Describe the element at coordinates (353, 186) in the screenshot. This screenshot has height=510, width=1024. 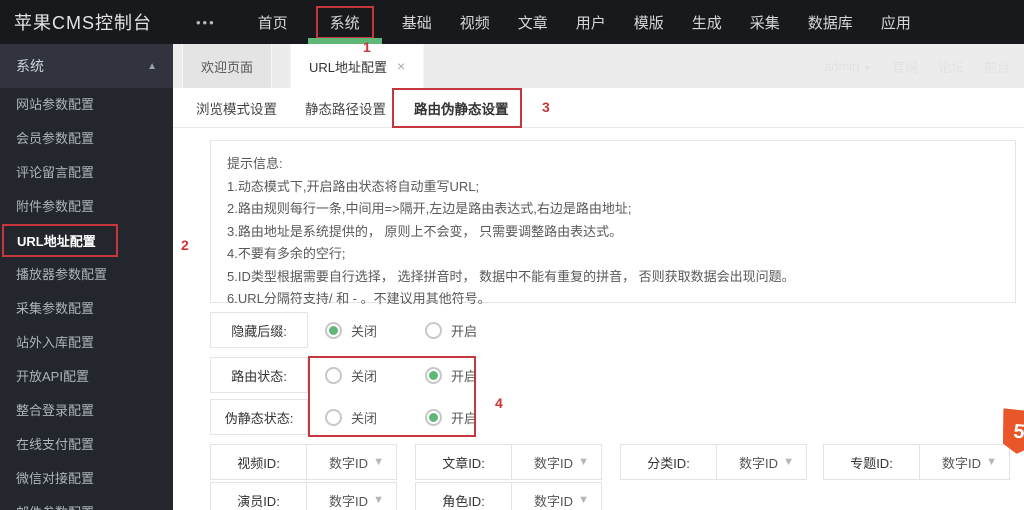
I see `tips-line: 1.动态模式下,开启路由状态将自动重写URL;` at that location.